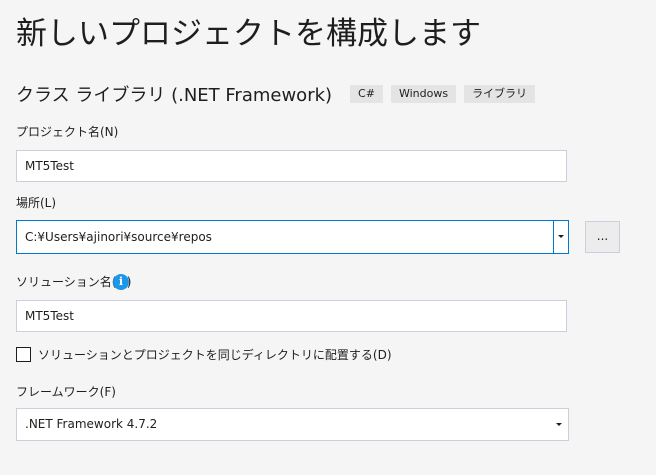 The width and height of the screenshot is (656, 475). What do you see at coordinates (292, 424) in the screenshot?
I see `framework-select: .NET Framework 4.7.2` at bounding box center [292, 424].